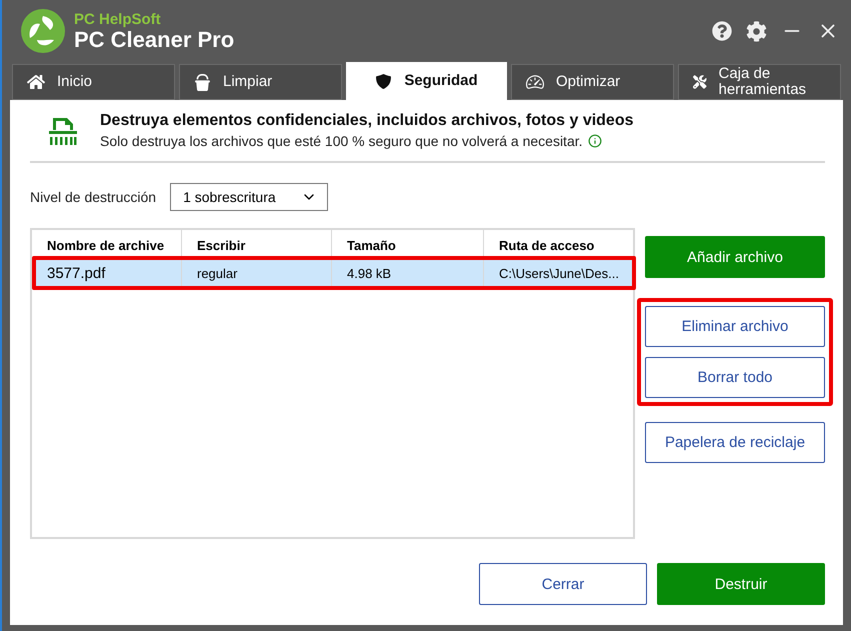 This screenshot has width=851, height=631. What do you see at coordinates (107, 273) in the screenshot?
I see `table-cell: 3577.pdf` at bounding box center [107, 273].